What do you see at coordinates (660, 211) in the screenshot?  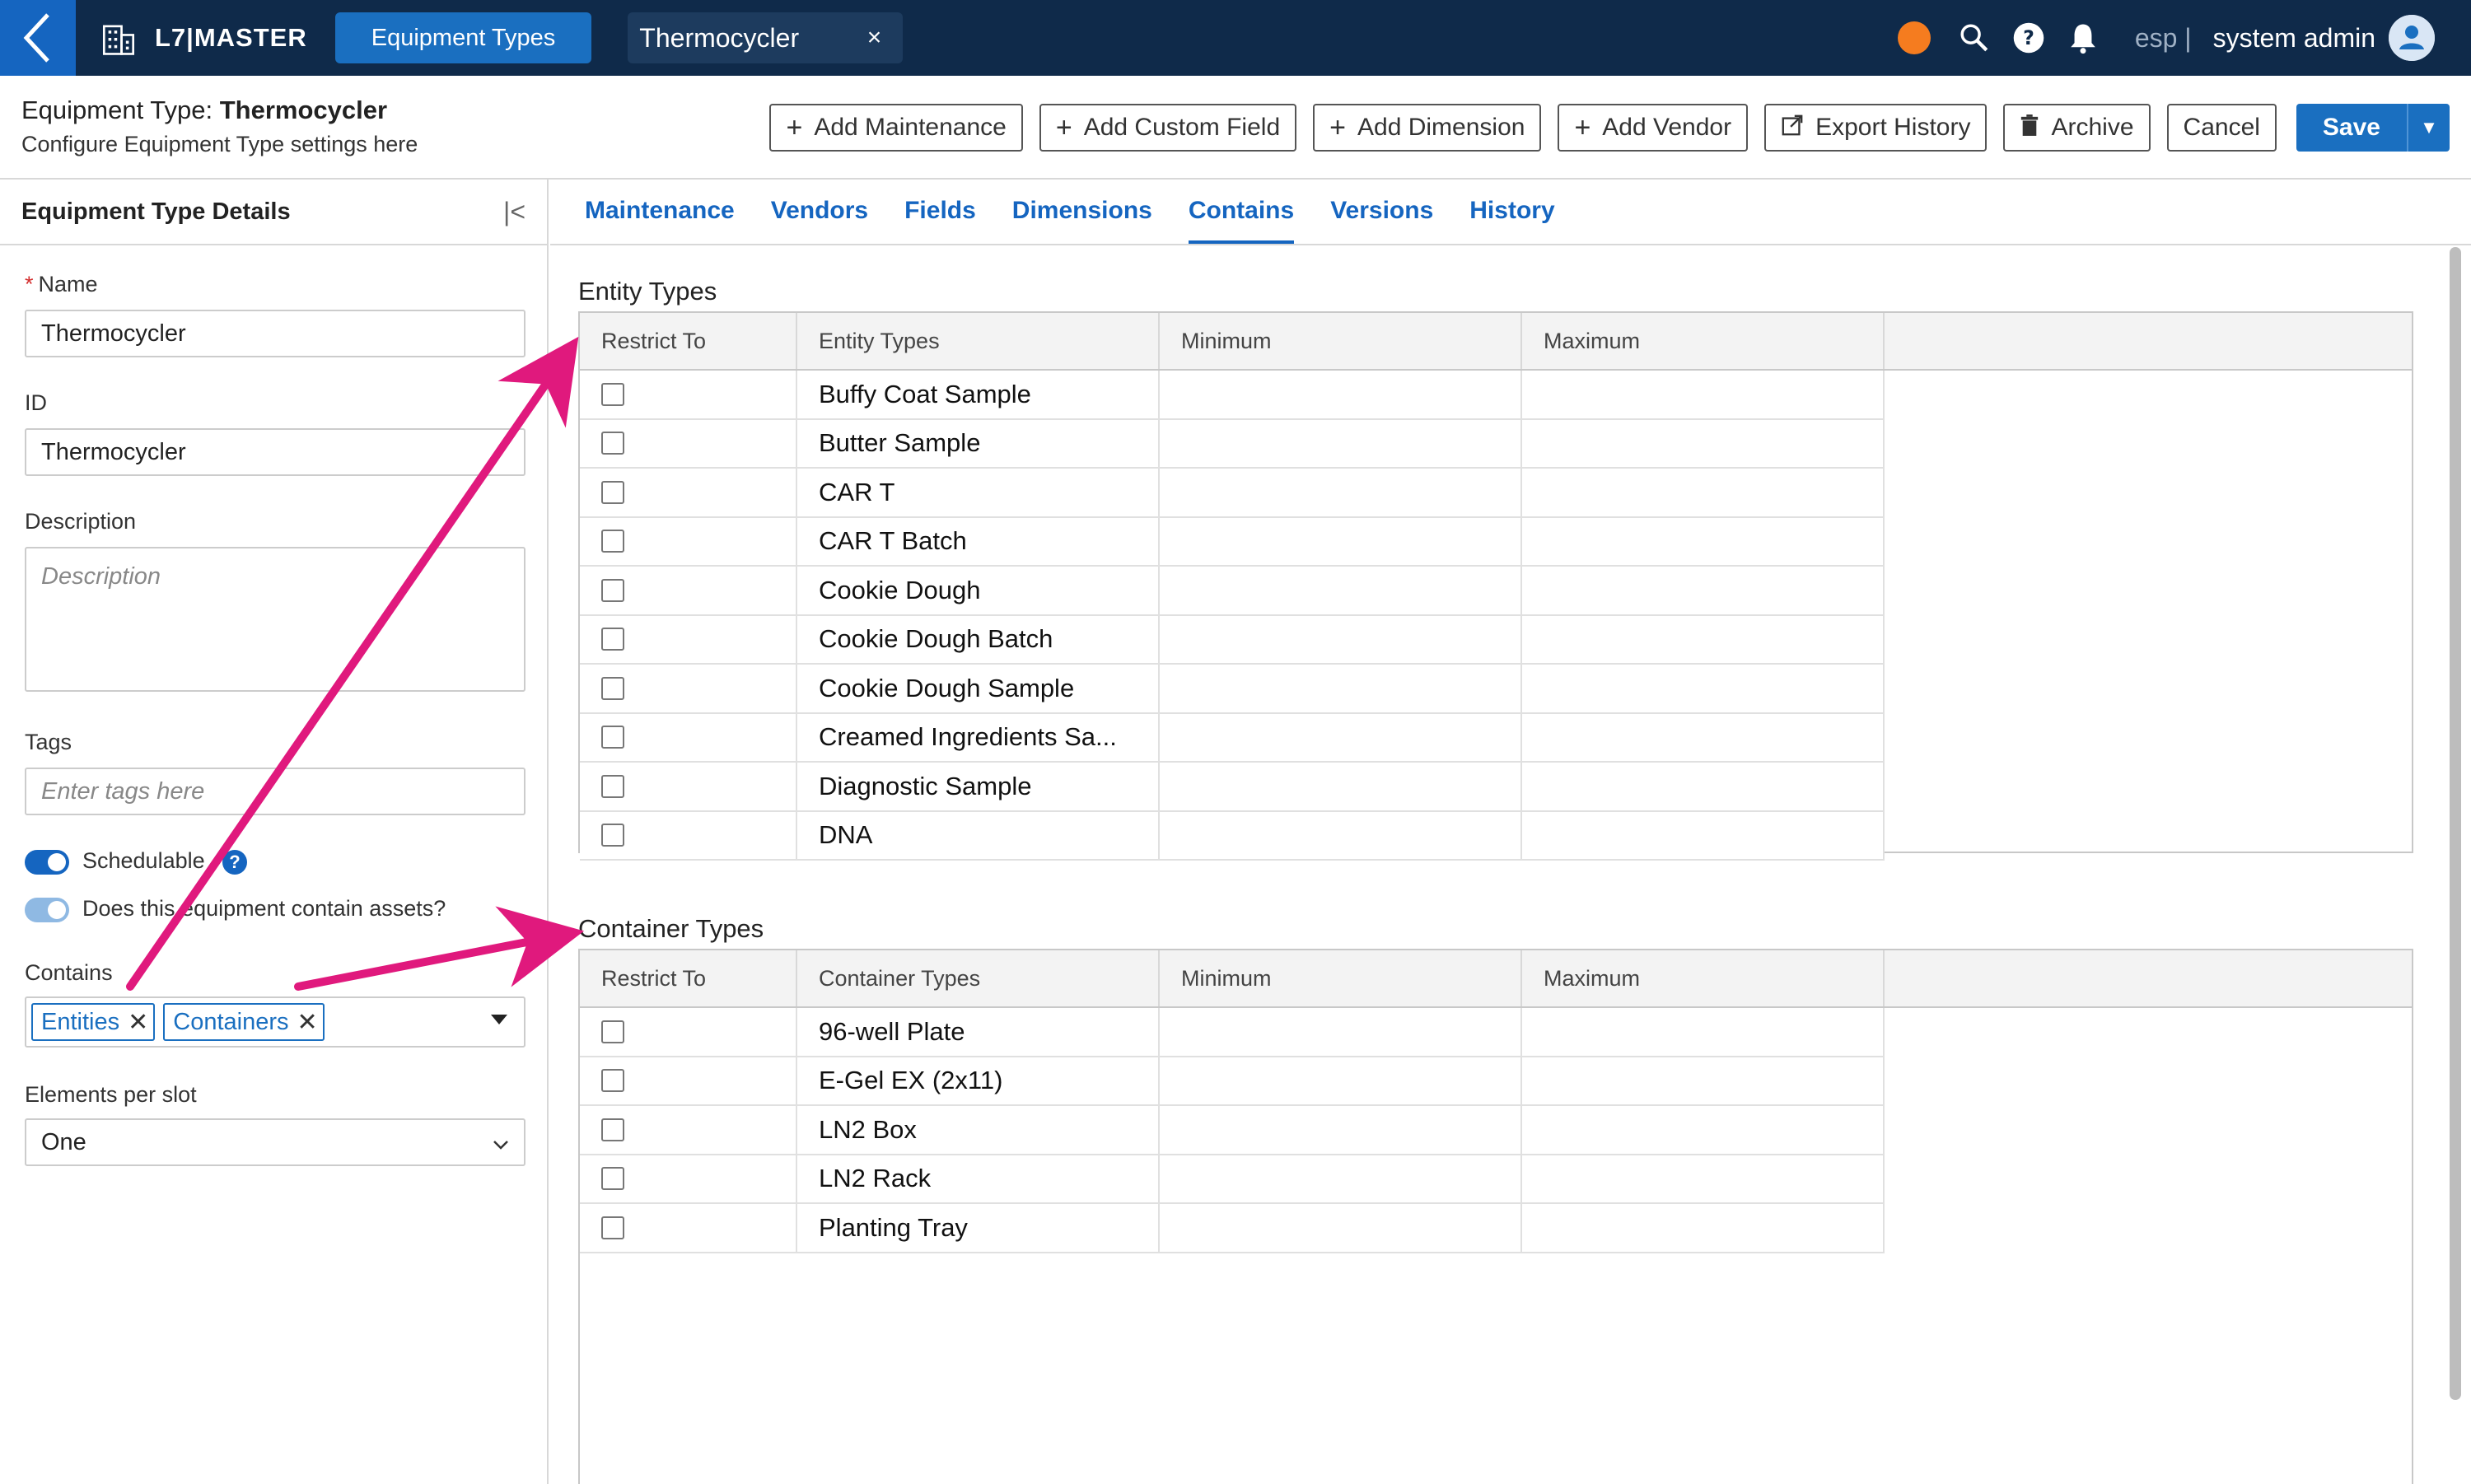 I see `tab-maintenance: Maintenance` at bounding box center [660, 211].